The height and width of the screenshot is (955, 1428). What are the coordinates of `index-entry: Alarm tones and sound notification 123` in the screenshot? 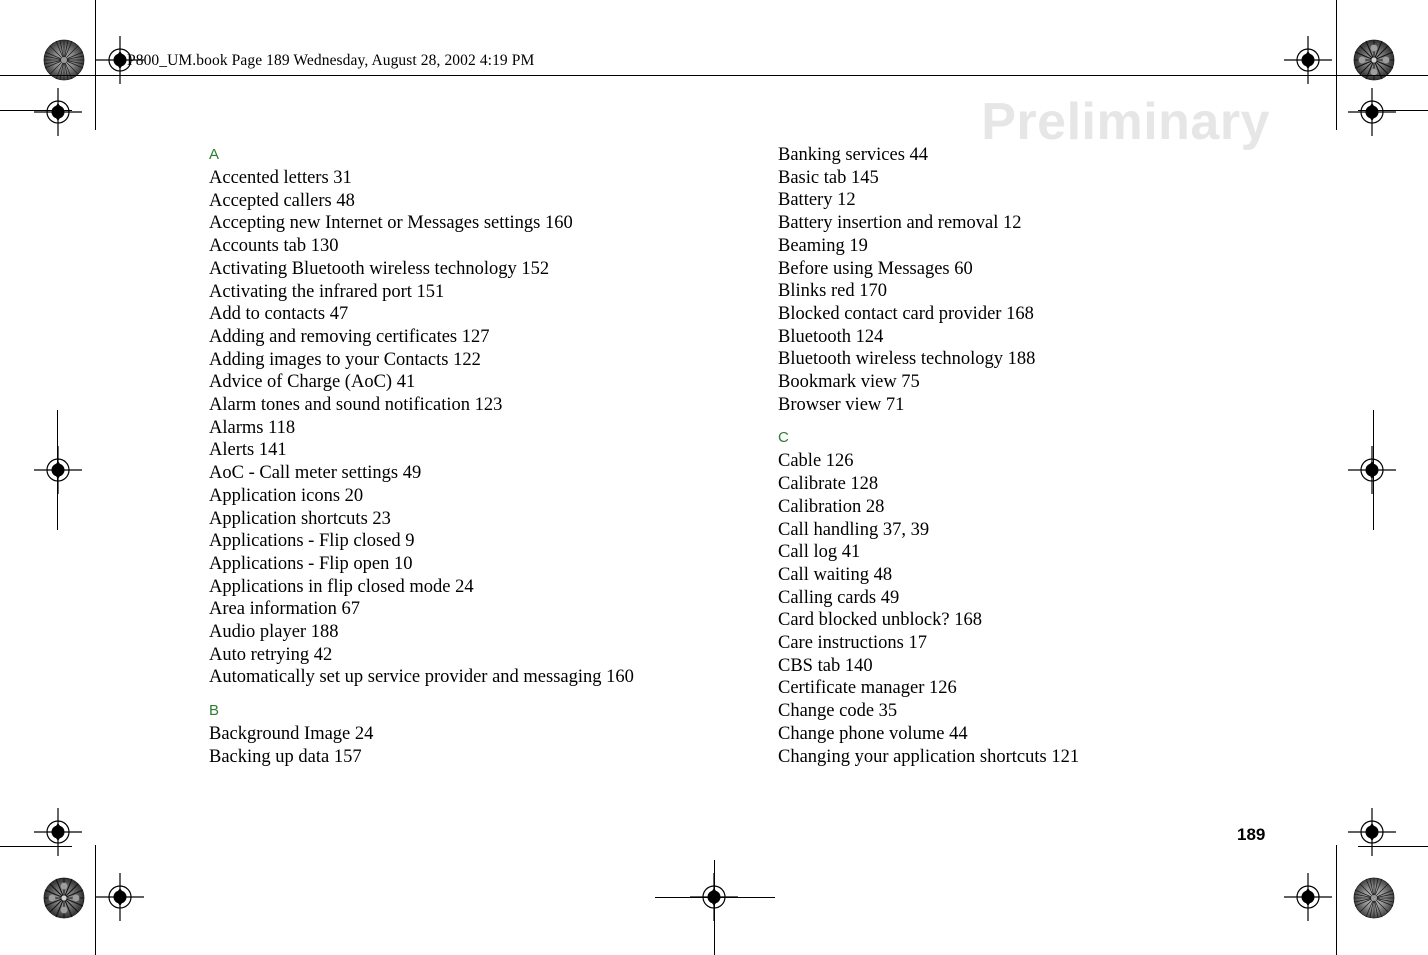 It's located at (356, 405).